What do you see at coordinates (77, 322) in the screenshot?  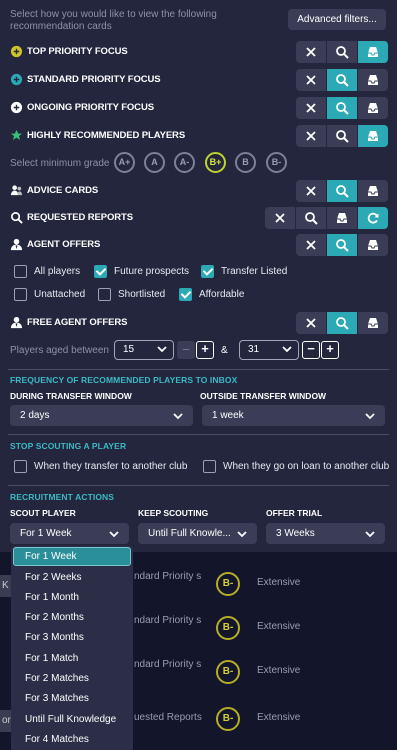 I see `row-label: FREE AGENT OFFERS` at bounding box center [77, 322].